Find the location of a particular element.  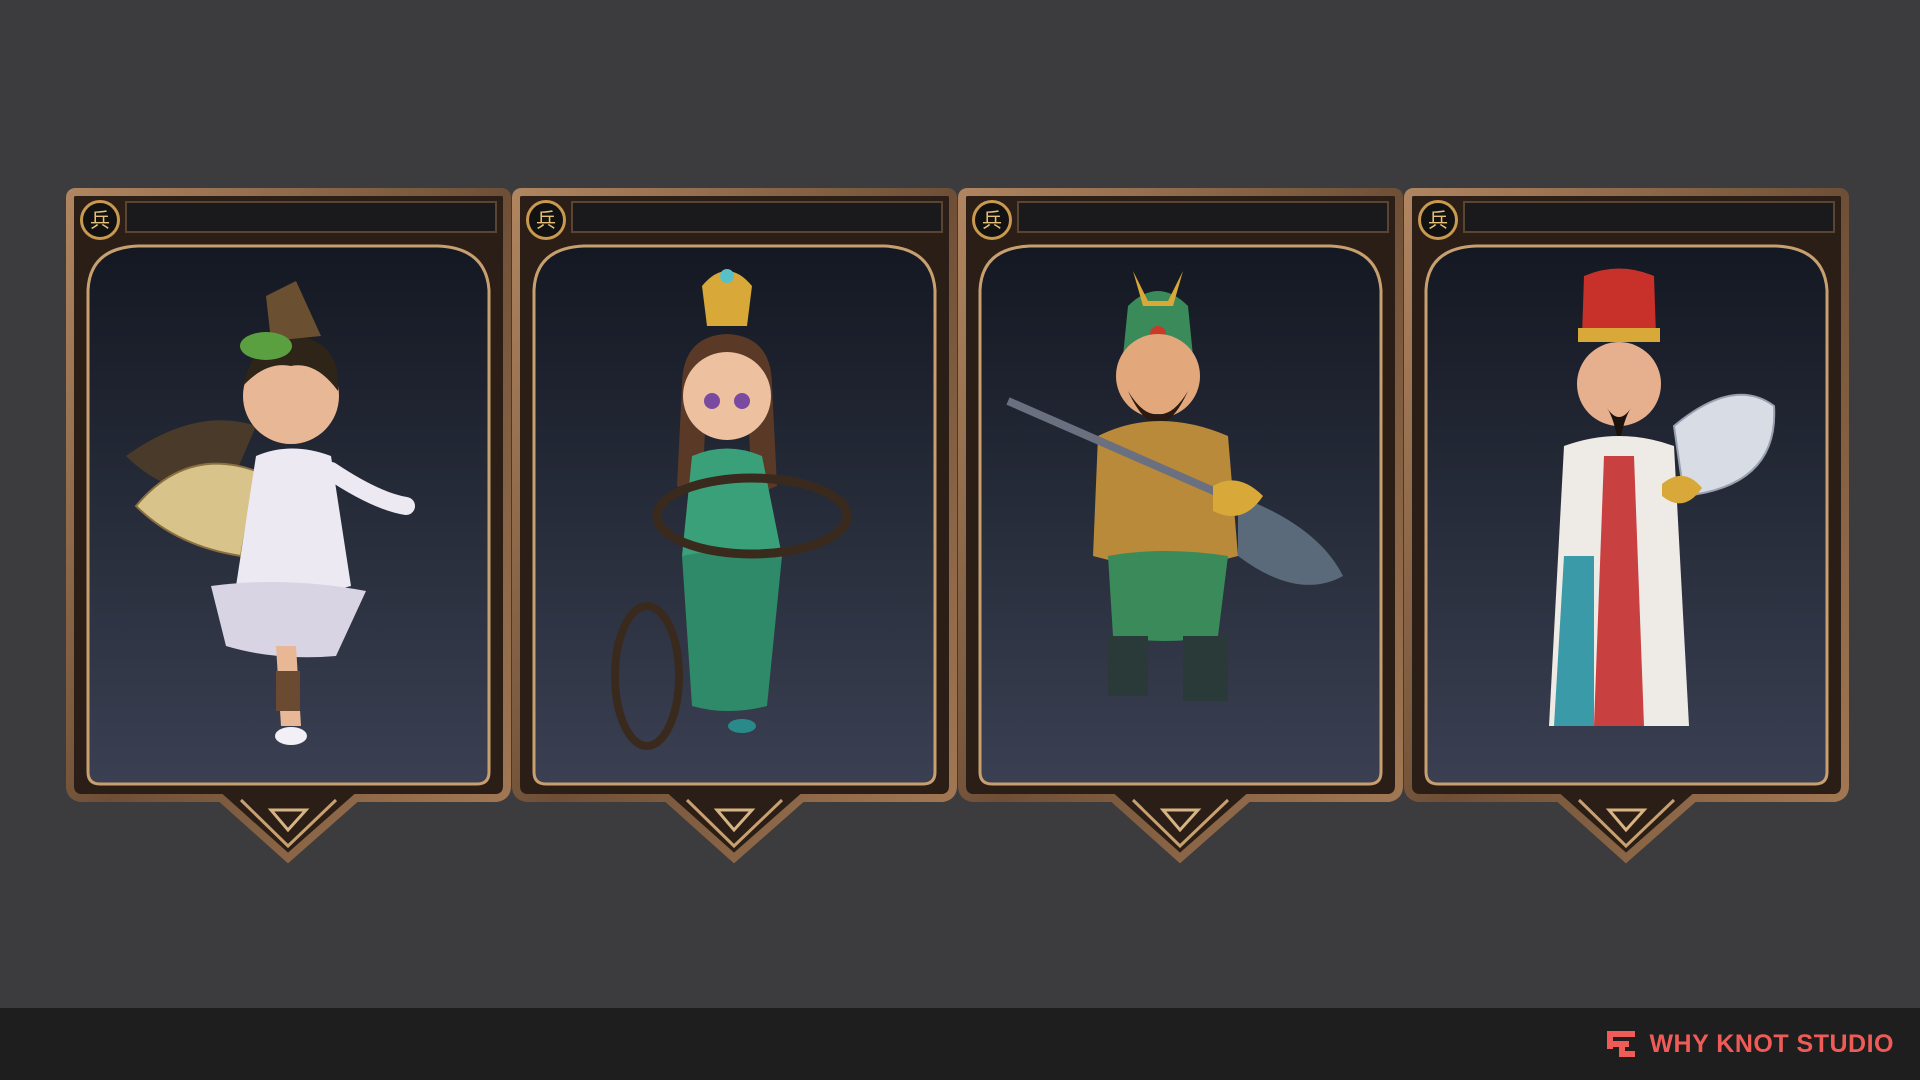

fan-dancer-character-art is located at coordinates (270, 513).